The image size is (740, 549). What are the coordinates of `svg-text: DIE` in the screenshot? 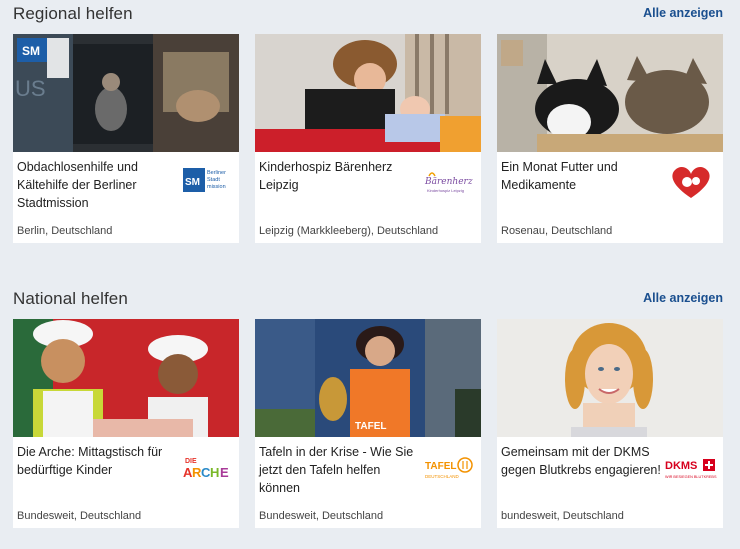 It's located at (191, 461).